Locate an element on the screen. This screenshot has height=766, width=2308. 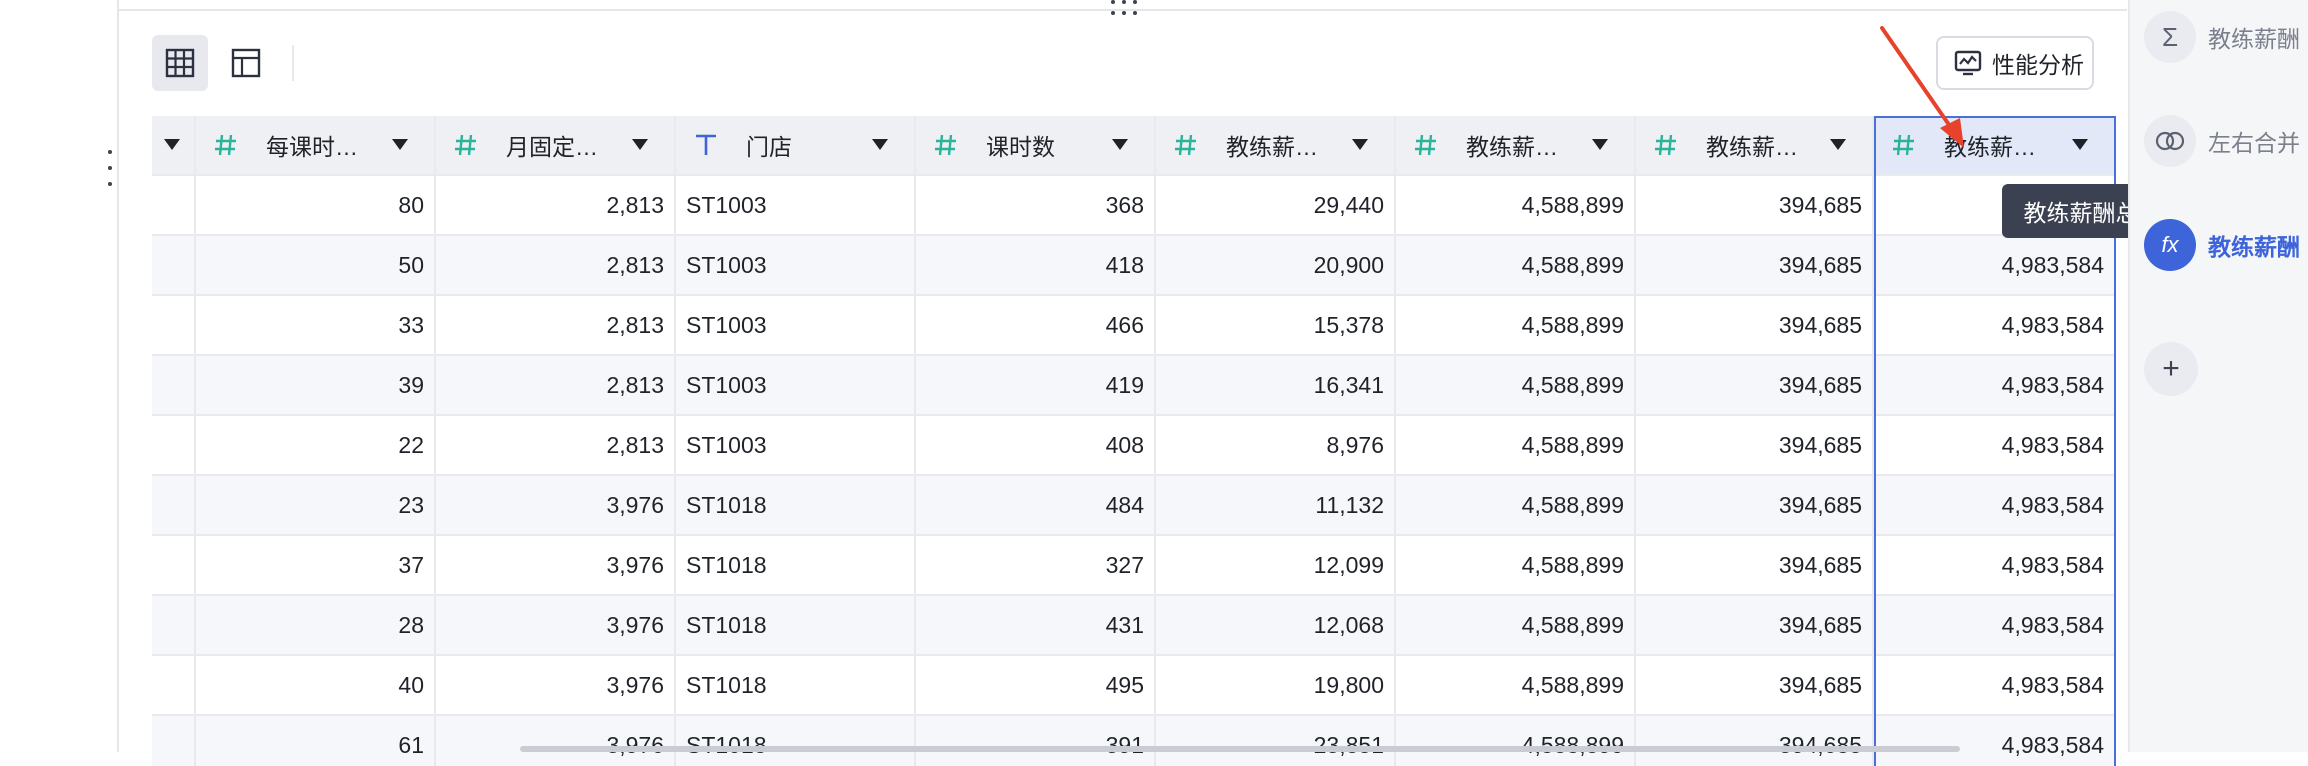
table-cell: 37 is located at coordinates (316, 566).